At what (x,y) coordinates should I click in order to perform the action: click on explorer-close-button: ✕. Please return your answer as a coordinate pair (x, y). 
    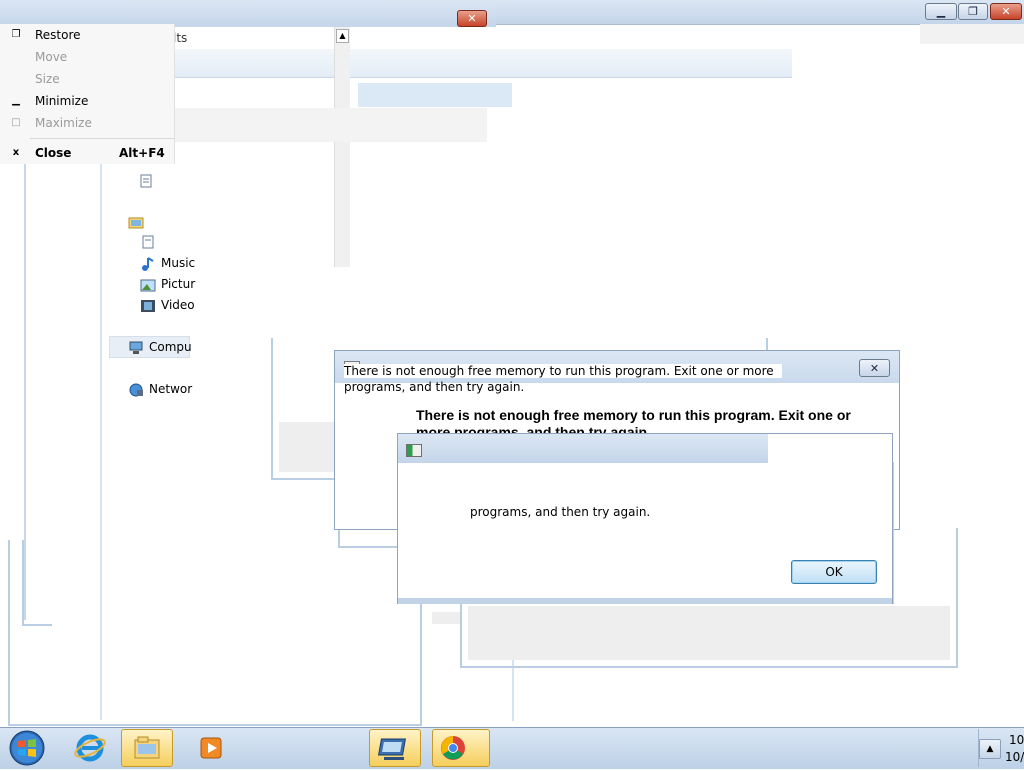
    Looking at the image, I should click on (472, 18).